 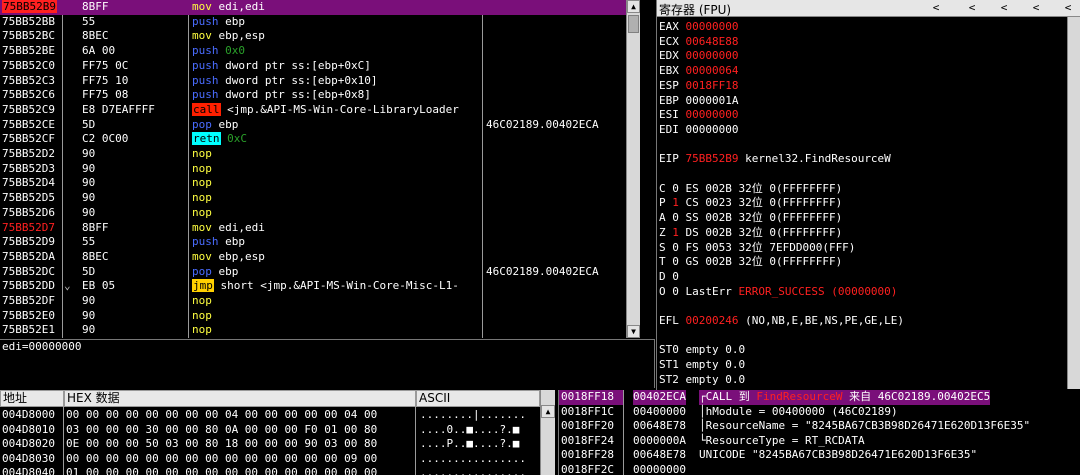 What do you see at coordinates (702, 350) in the screenshot?
I see `register-line: ST0 empty 0.0` at bounding box center [702, 350].